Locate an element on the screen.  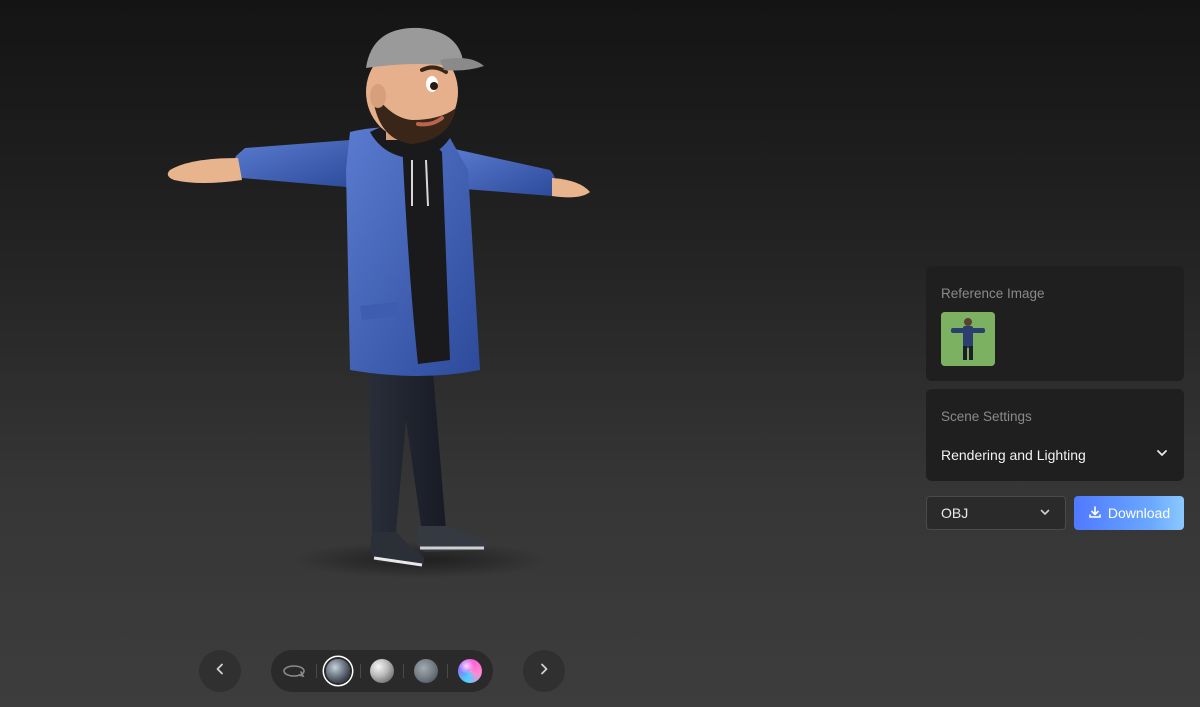
download-button: Download is located at coordinates (1129, 513).